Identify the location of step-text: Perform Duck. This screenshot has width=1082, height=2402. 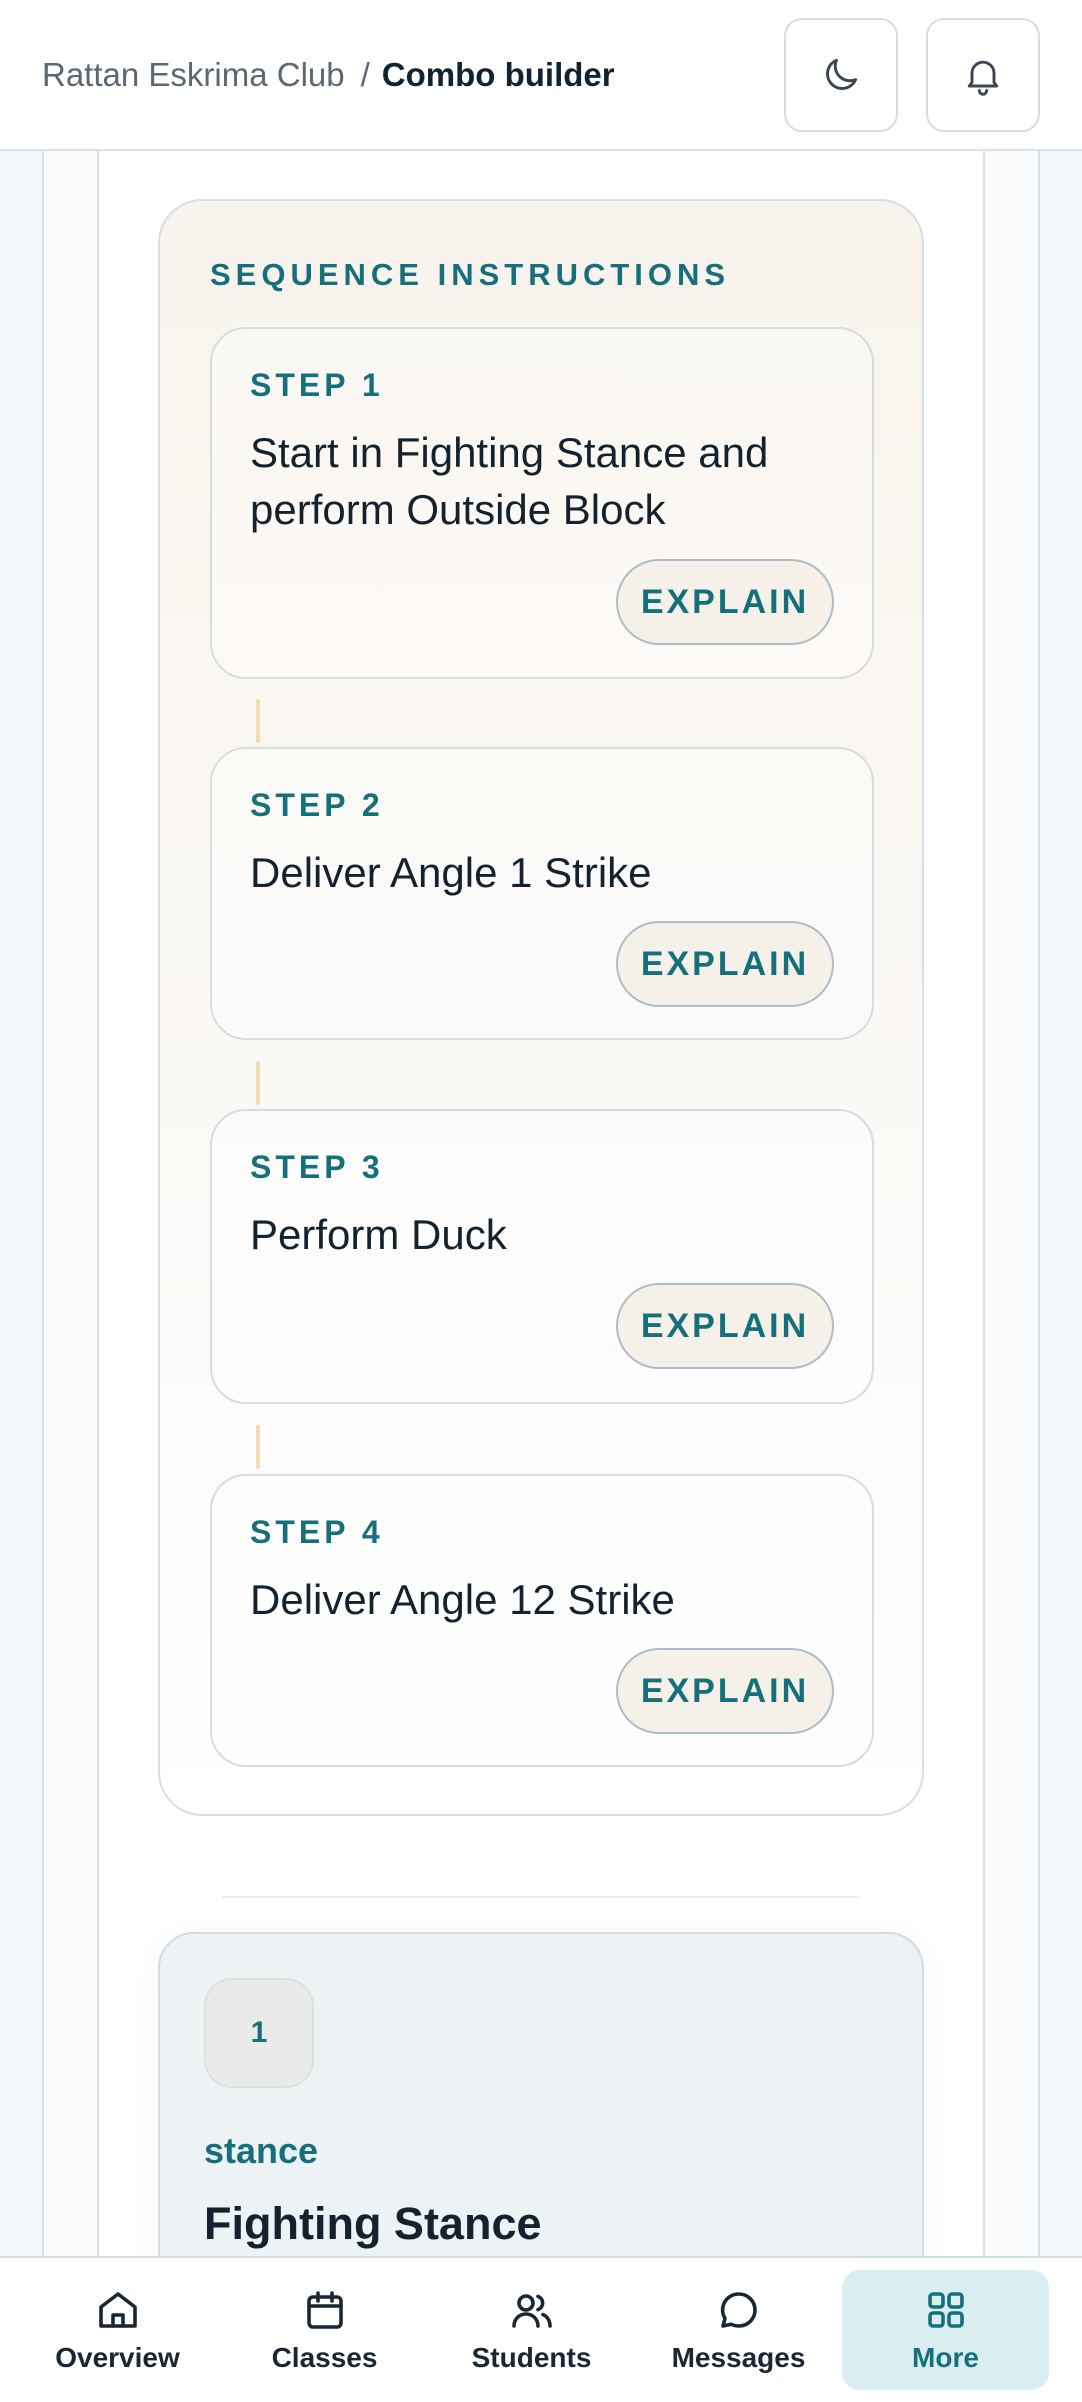
(378, 1234).